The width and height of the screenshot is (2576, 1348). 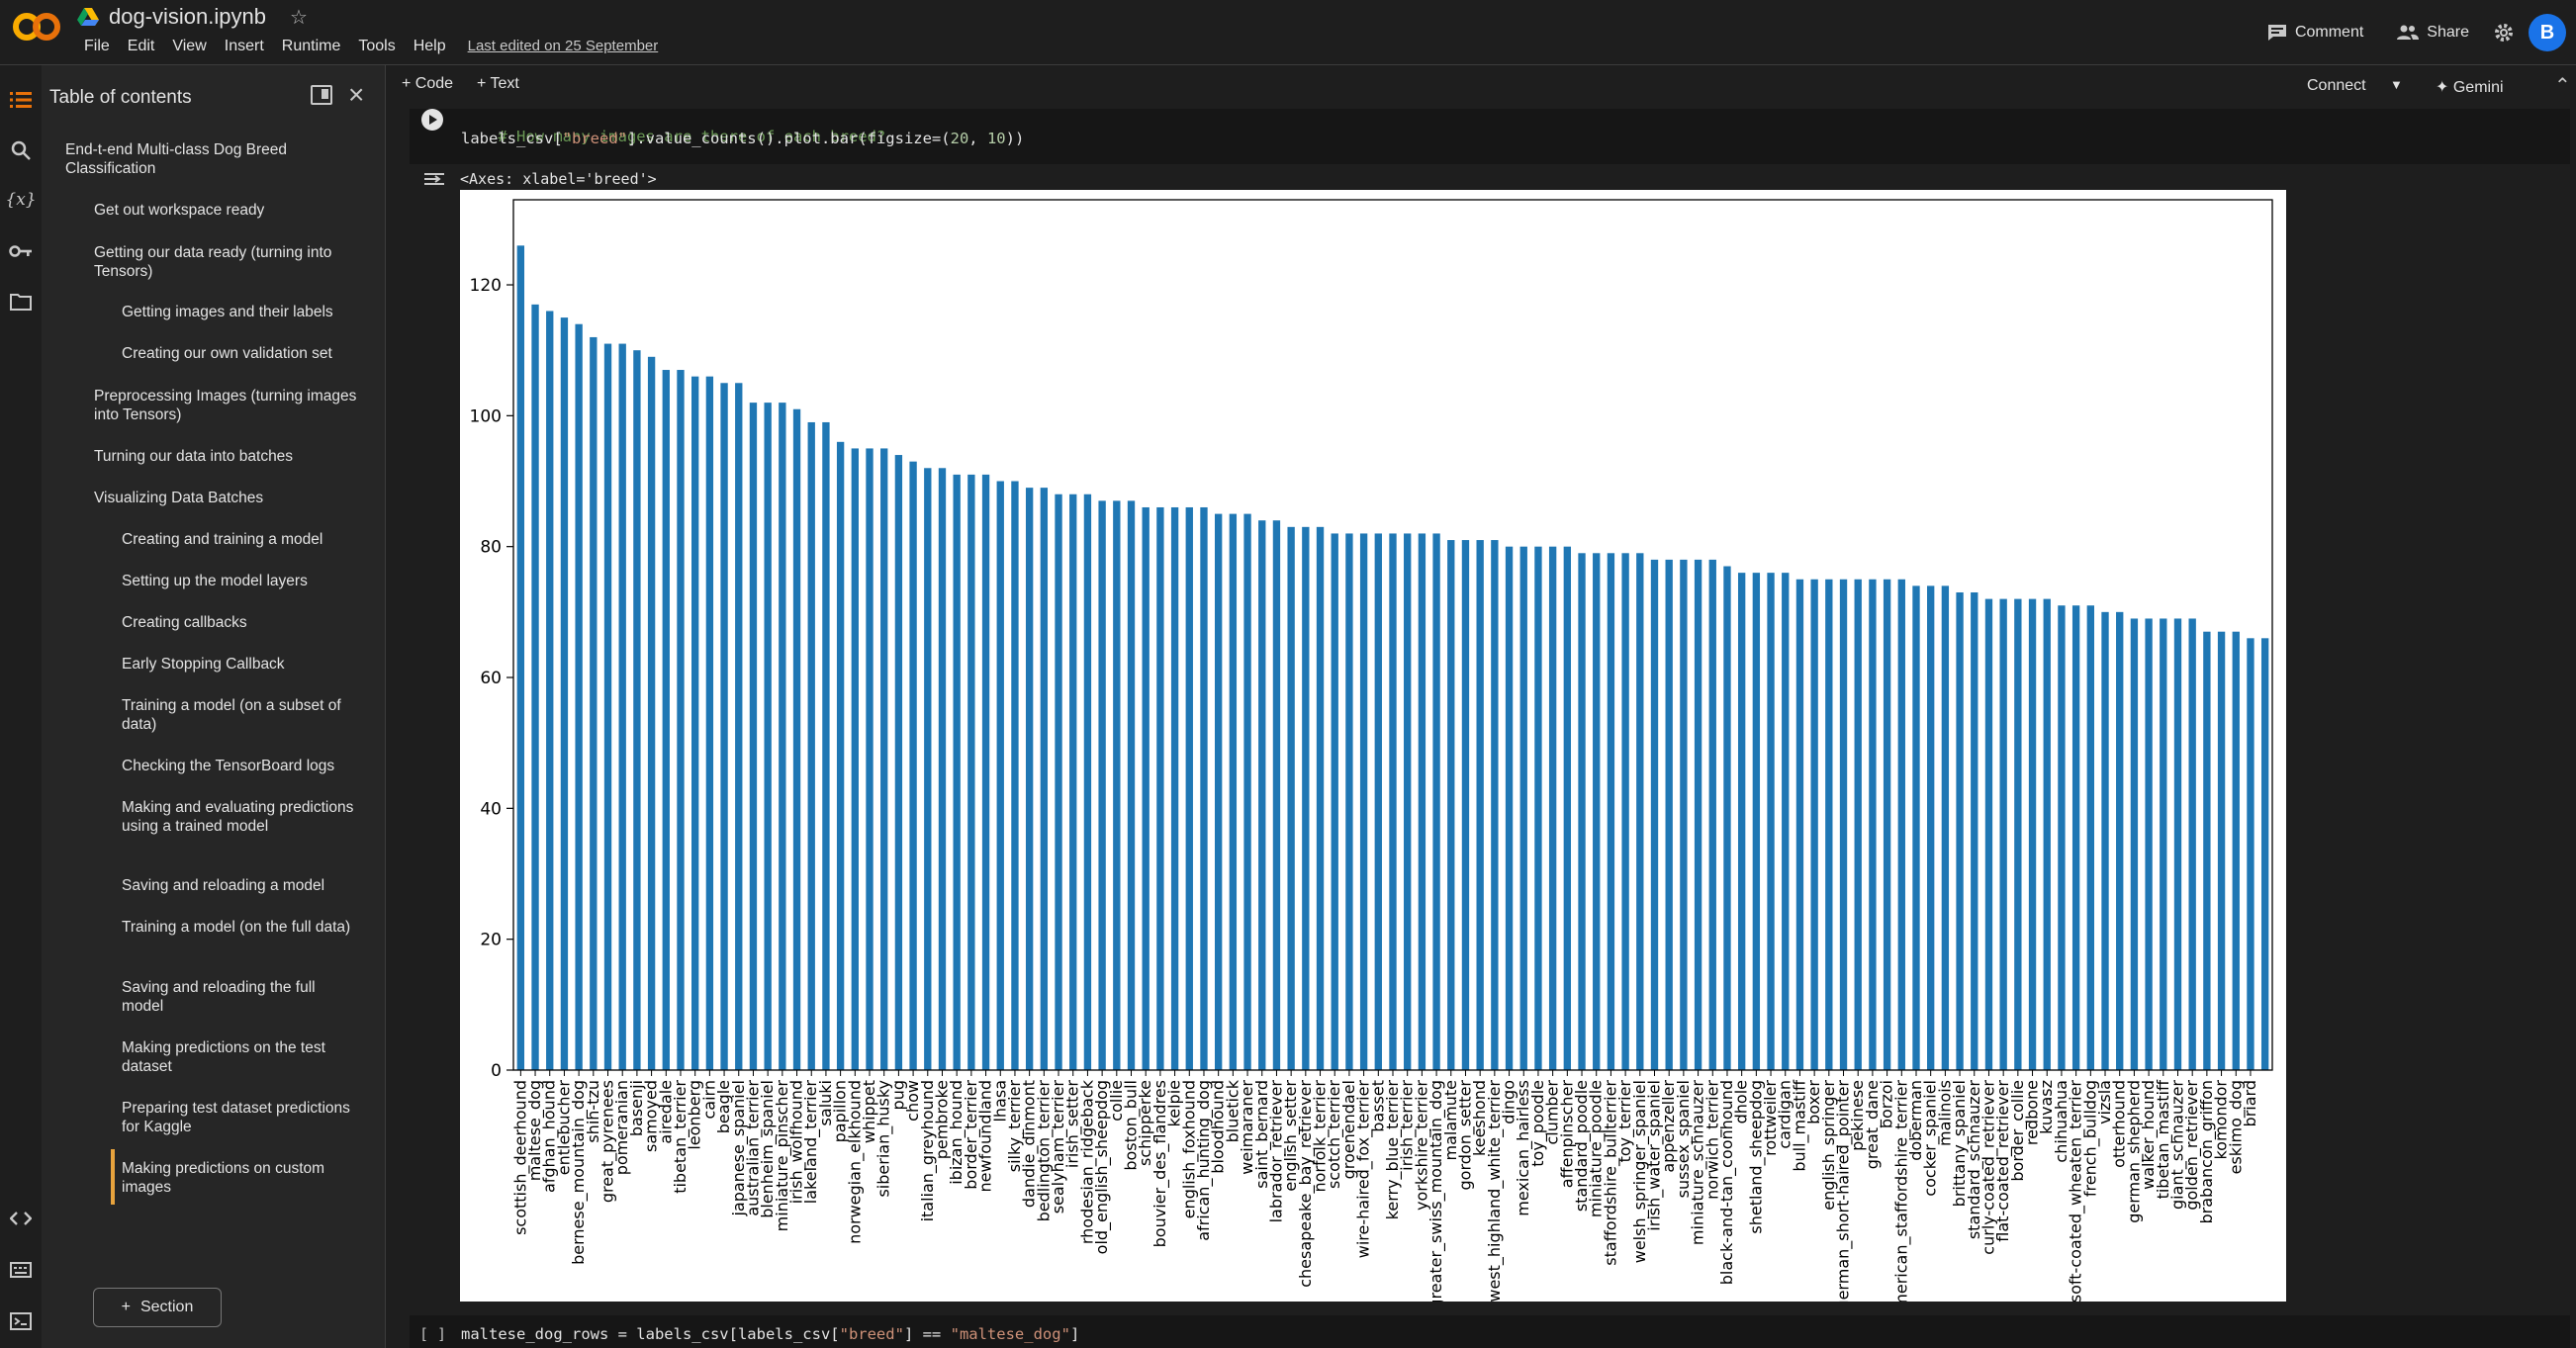 What do you see at coordinates (21, 302) in the screenshot?
I see `files-folder-icon` at bounding box center [21, 302].